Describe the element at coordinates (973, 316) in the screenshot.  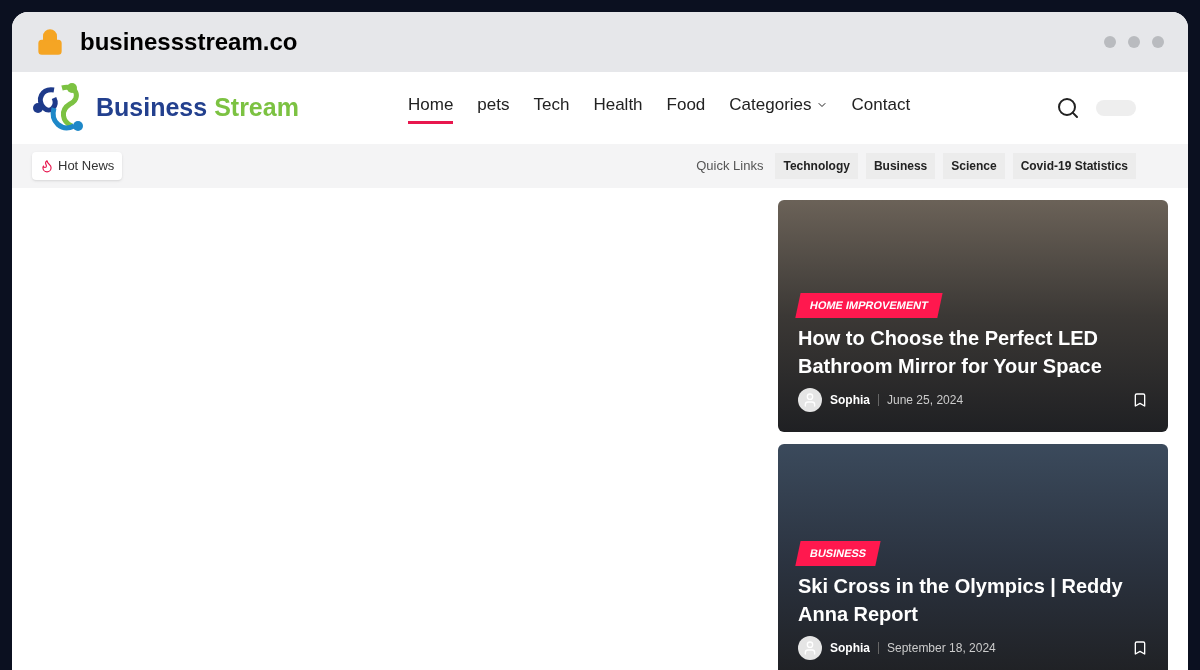
I see `post-card: HOME IMPROVEMENT How to Choose the Perfect LED Bathroom Mirror for Your Space Sophia June 25, 2024` at that location.